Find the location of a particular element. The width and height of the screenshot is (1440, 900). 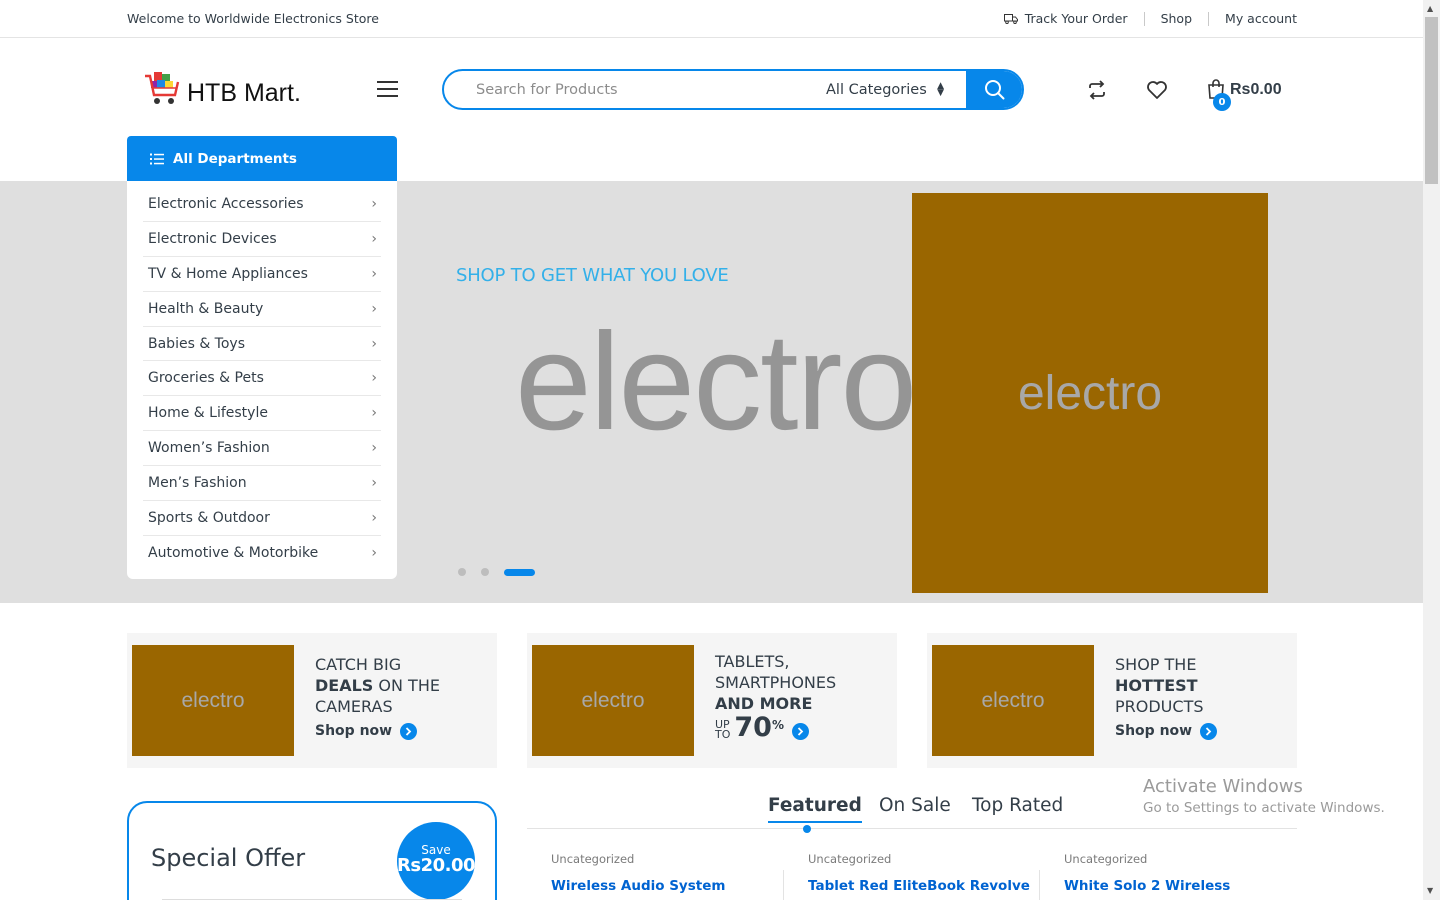

site-logo: HTB Mart. is located at coordinates (222, 89).